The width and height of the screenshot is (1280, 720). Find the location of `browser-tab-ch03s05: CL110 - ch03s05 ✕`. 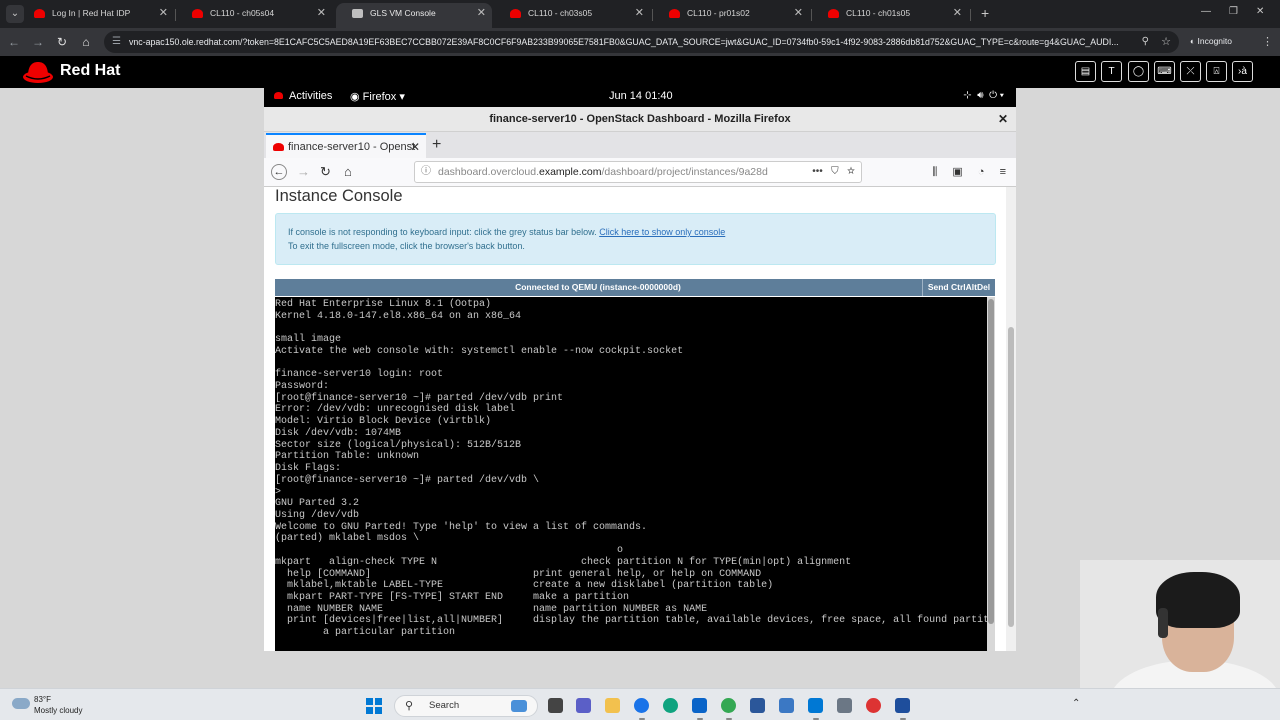

browser-tab-ch03s05: CL110 - ch03s05 ✕ is located at coordinates (572, 15).